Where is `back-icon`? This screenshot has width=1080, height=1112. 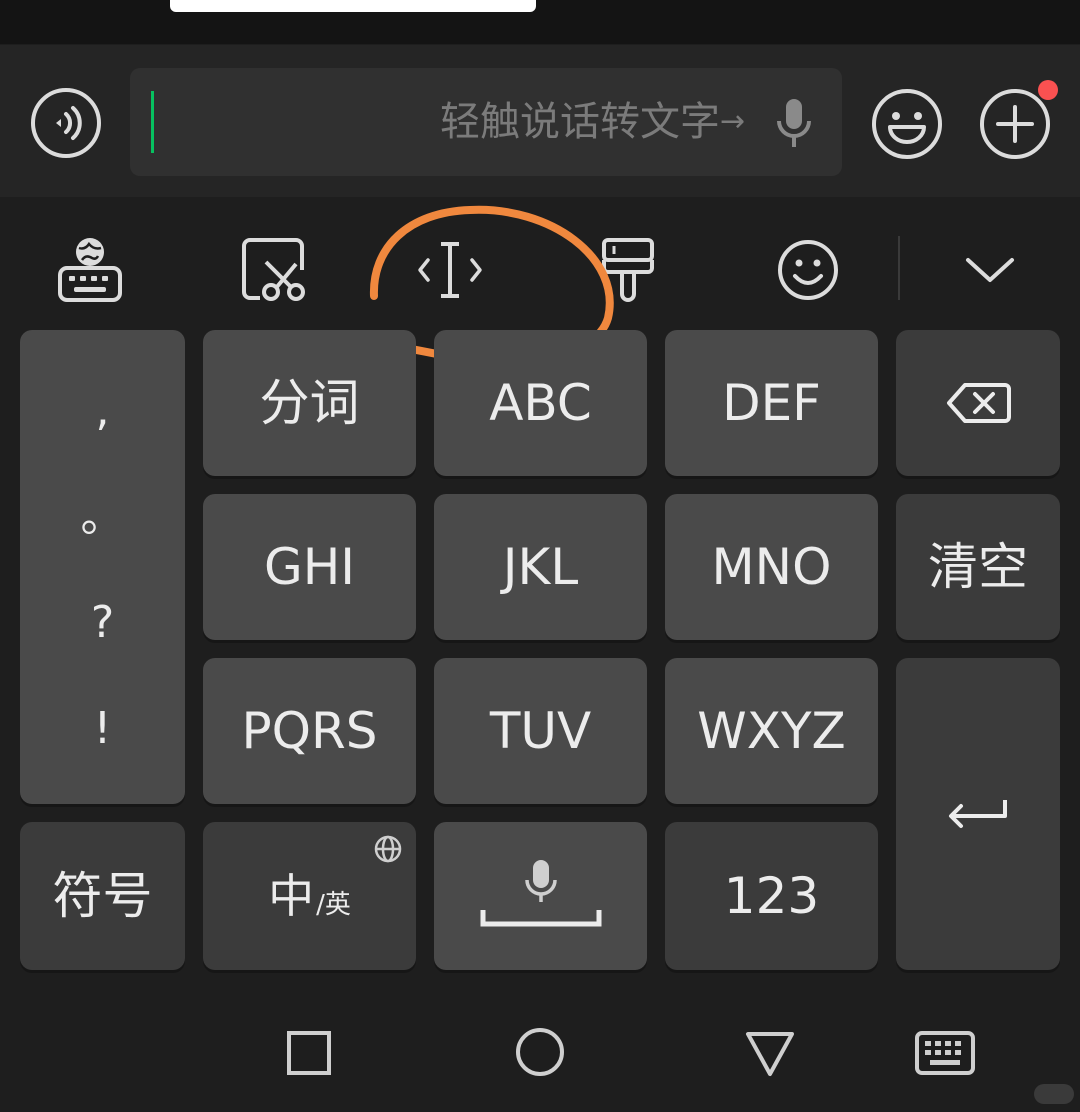 back-icon is located at coordinates (770, 1054).